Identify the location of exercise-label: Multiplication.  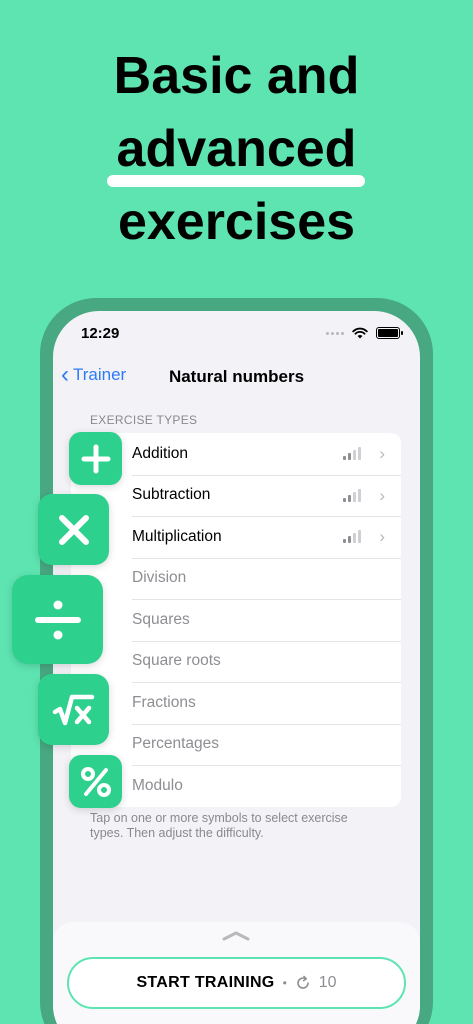
(177, 536).